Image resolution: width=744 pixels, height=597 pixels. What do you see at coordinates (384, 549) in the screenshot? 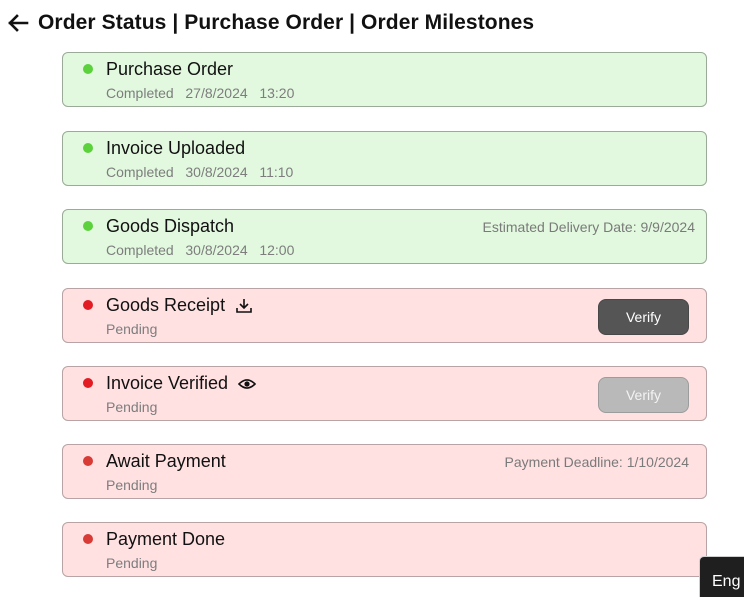
I see `milestone-card-payment-done: Payment Done Pending` at bounding box center [384, 549].